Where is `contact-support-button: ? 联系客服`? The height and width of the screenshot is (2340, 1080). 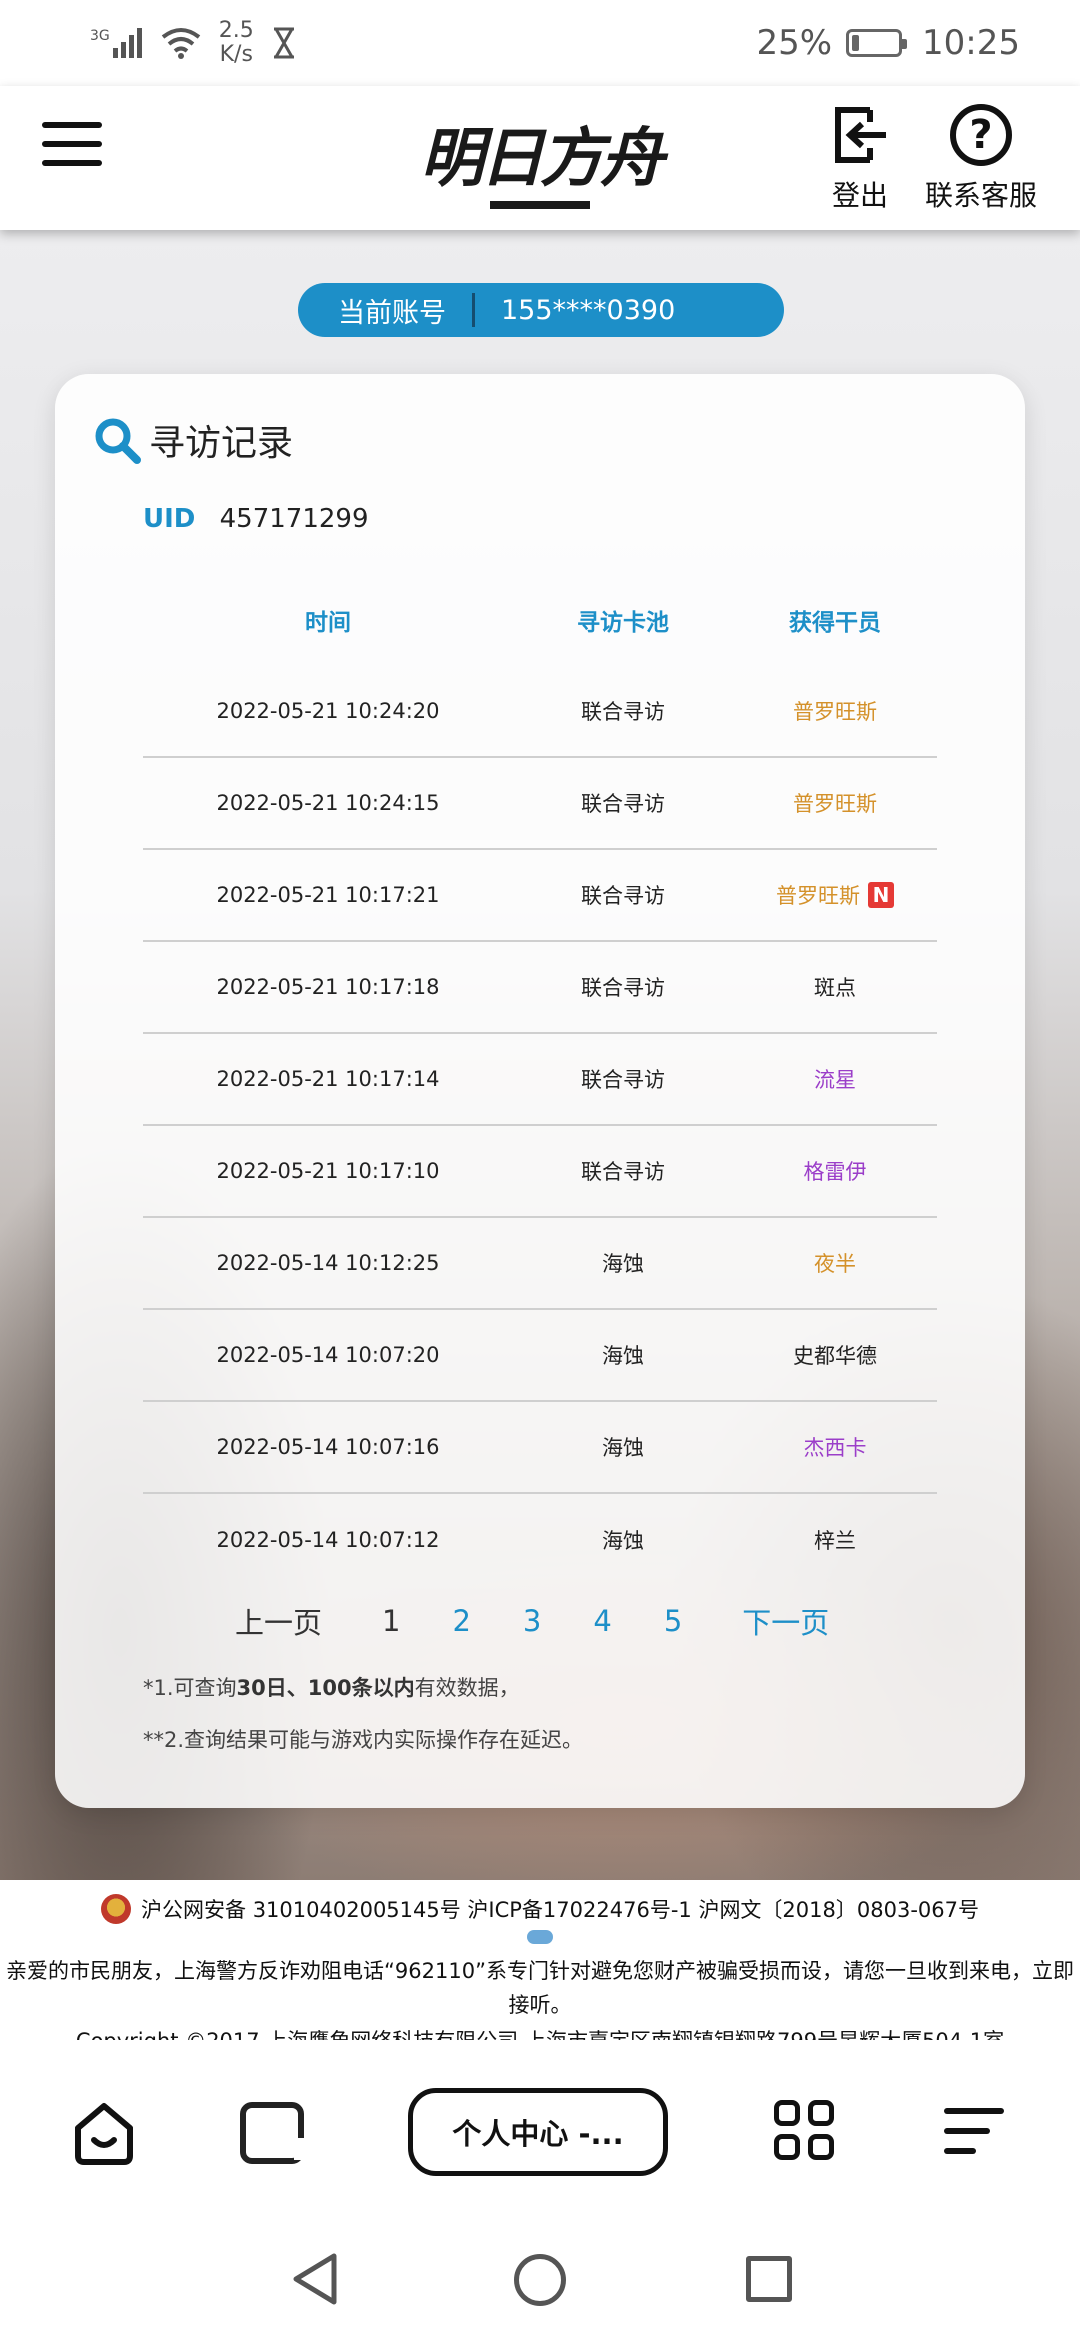 contact-support-button: ? 联系客服 is located at coordinates (981, 159).